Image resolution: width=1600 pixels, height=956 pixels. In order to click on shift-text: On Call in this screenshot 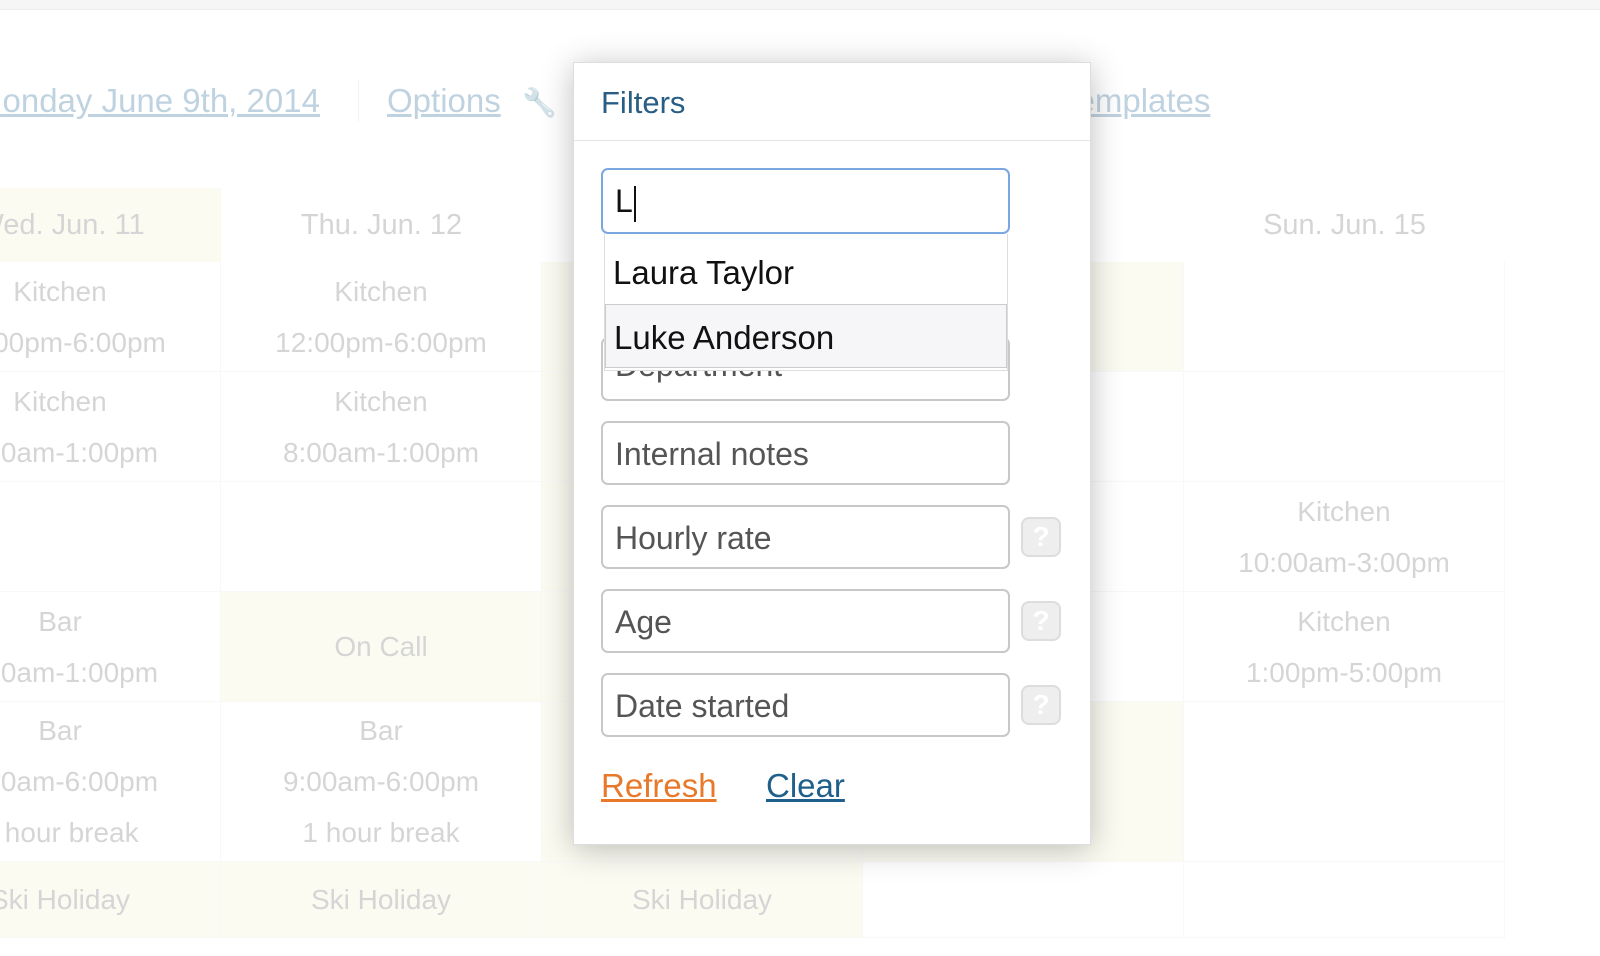, I will do `click(381, 646)`.